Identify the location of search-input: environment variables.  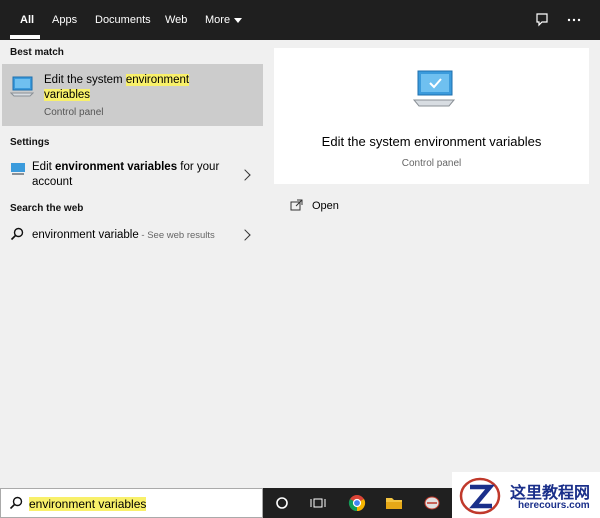
(131, 503).